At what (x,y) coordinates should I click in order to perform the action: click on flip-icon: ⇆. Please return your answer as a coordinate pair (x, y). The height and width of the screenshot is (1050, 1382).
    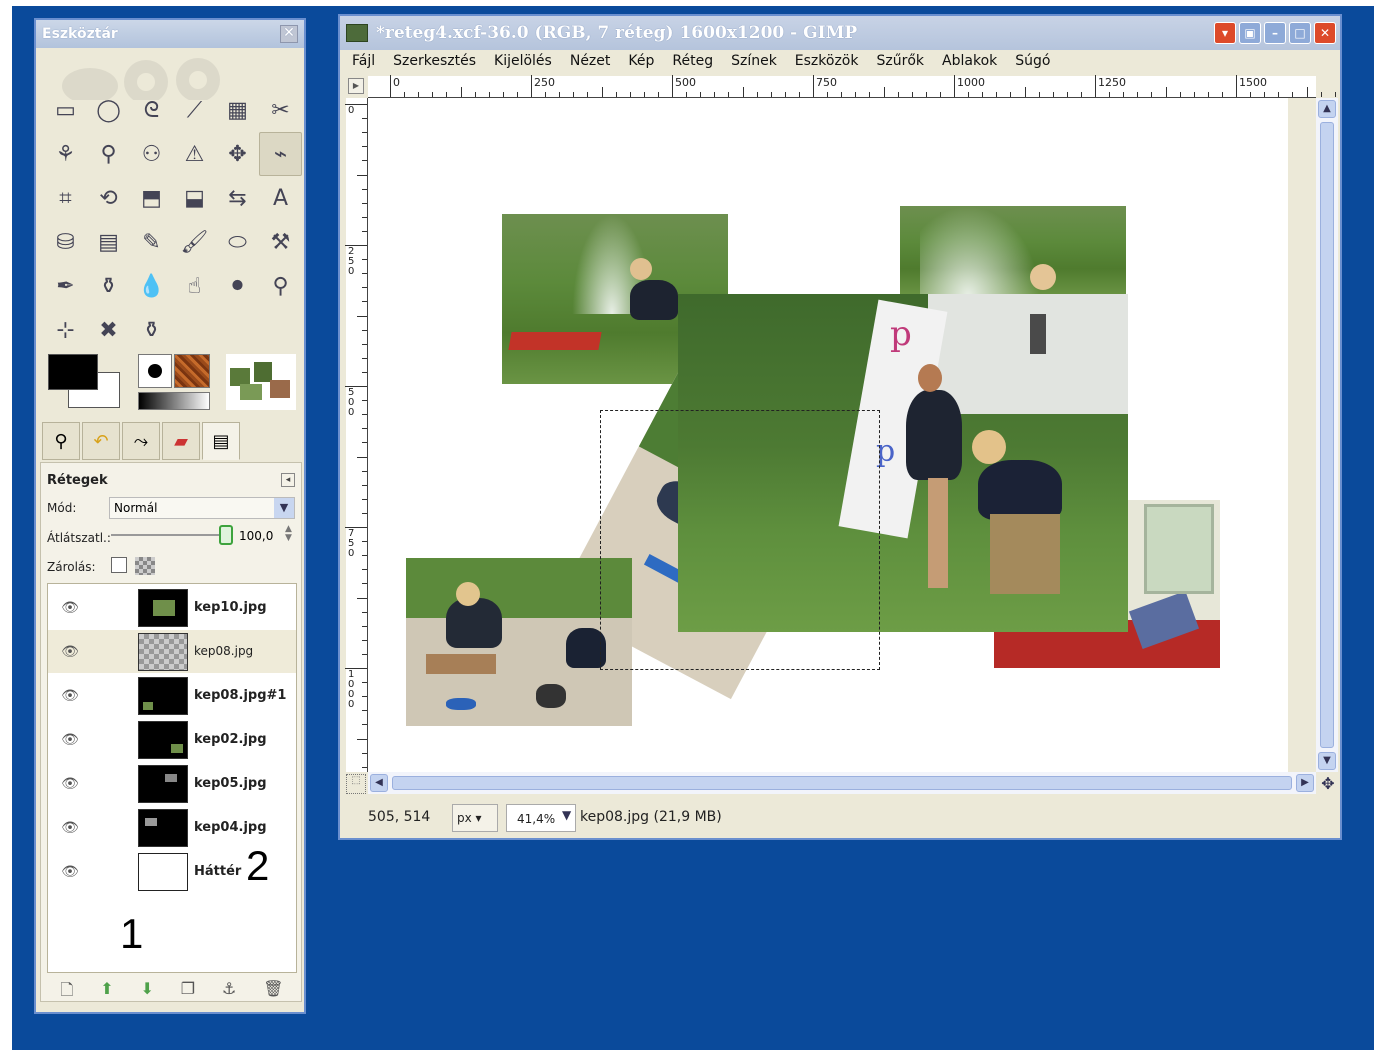
    Looking at the image, I should click on (237, 198).